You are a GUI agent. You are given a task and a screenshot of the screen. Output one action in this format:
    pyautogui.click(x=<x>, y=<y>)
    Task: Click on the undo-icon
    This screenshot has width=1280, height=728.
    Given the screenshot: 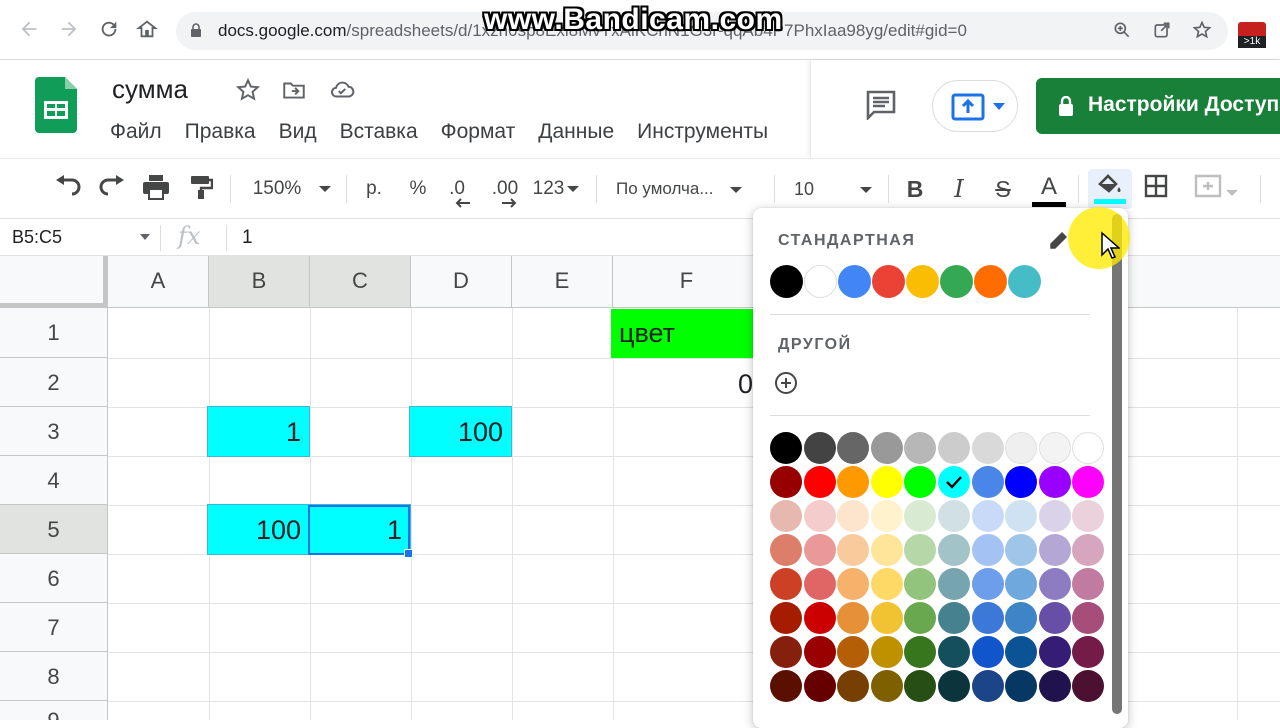 What is the action you would take?
    pyautogui.click(x=68, y=189)
    